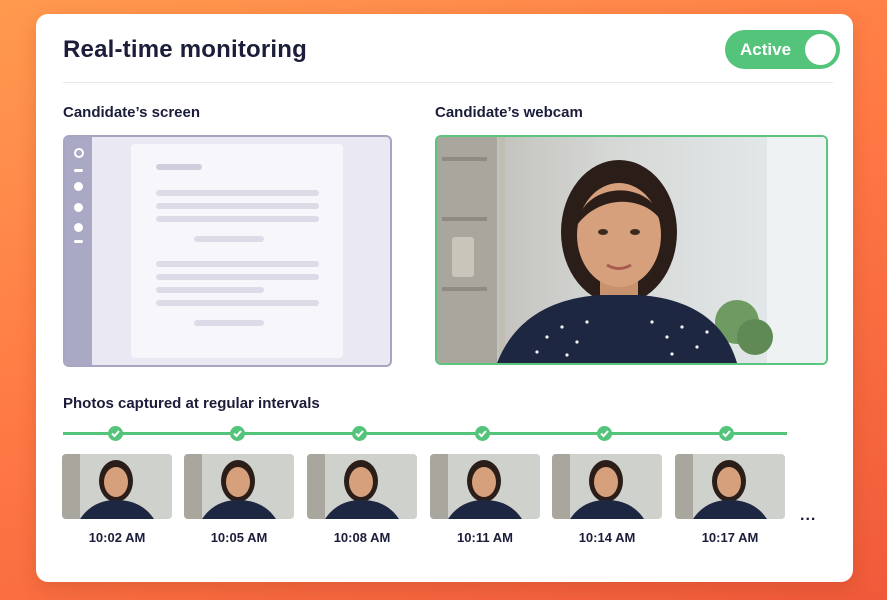 This screenshot has height=600, width=887. What do you see at coordinates (191, 403) in the screenshot?
I see `captures-section-label: Photos captured at regular intervals` at bounding box center [191, 403].